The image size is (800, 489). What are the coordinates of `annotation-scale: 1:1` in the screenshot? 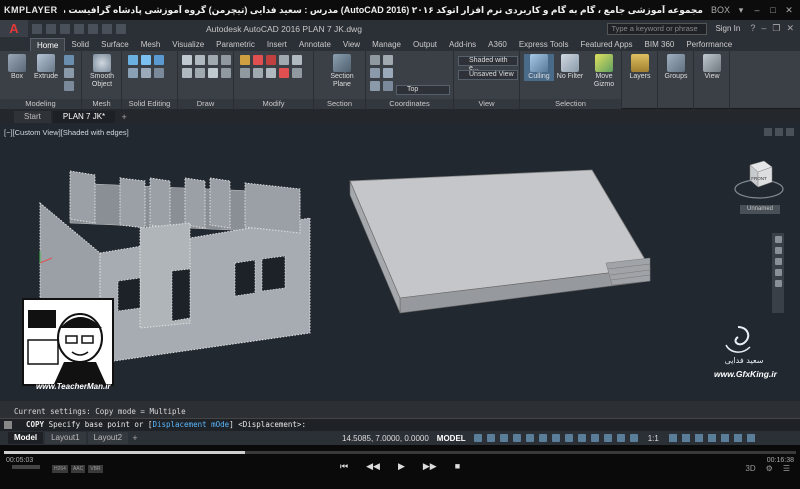 It's located at (653, 438).